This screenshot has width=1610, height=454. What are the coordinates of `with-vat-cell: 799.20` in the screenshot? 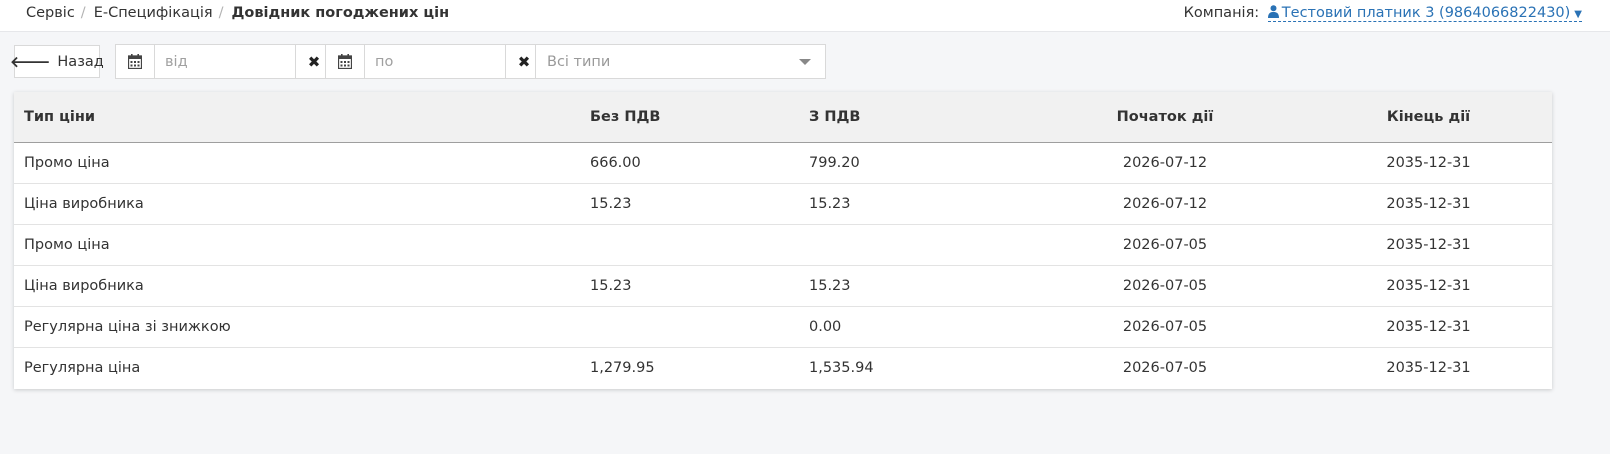 It's located at (912, 163).